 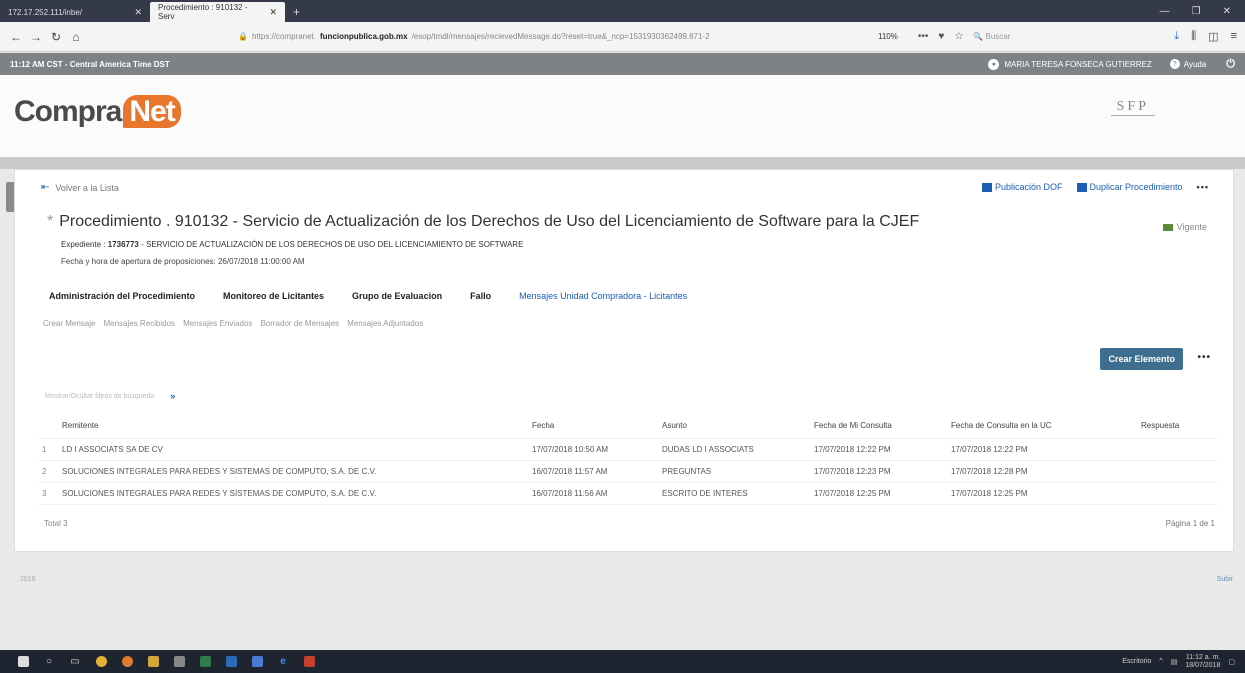 I want to click on chrome-icon, so click(x=101, y=662).